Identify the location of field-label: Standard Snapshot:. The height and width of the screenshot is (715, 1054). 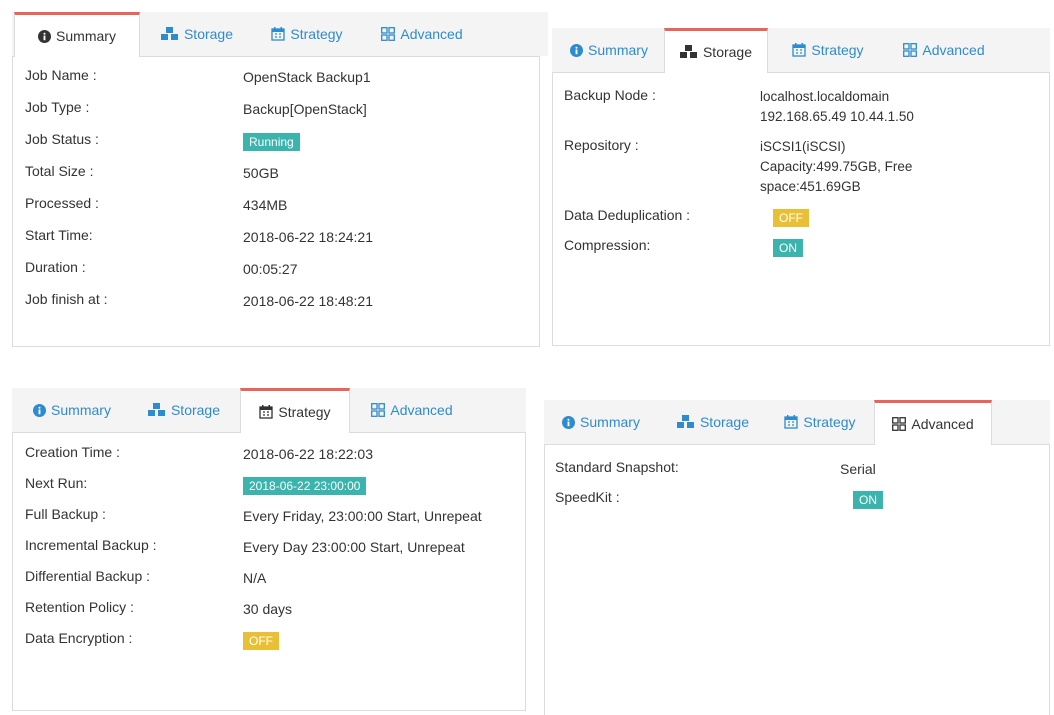
(617, 467).